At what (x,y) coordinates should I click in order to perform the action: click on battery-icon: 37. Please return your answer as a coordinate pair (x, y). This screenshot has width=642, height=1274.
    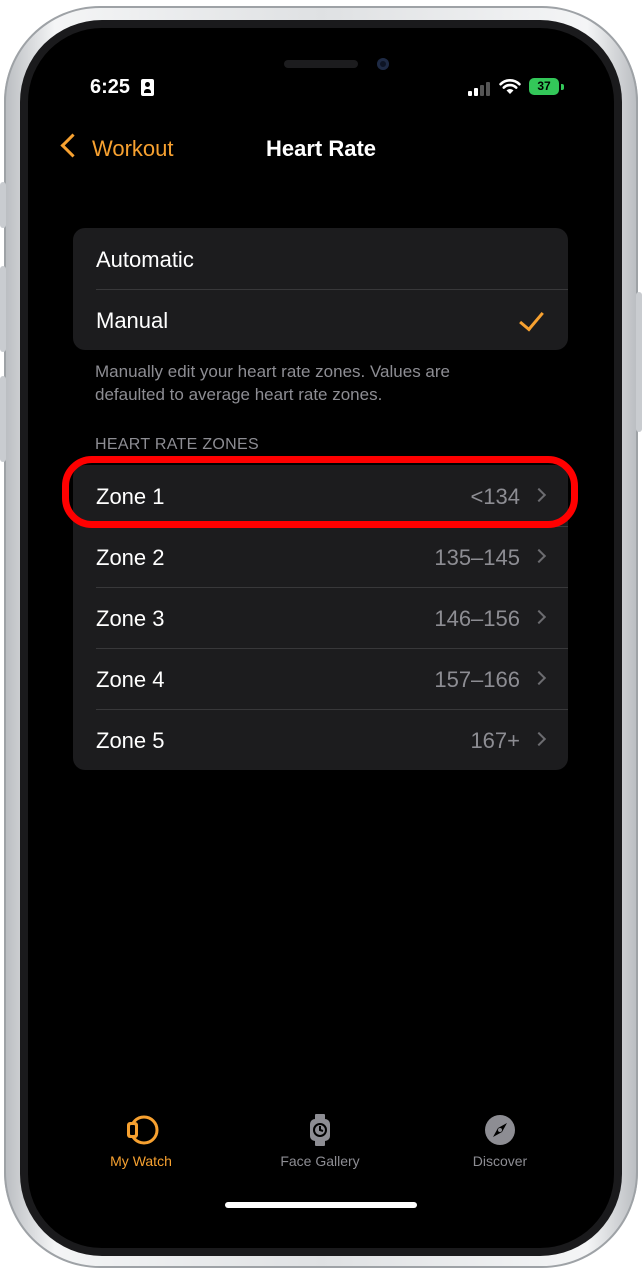
    Looking at the image, I should click on (544, 86).